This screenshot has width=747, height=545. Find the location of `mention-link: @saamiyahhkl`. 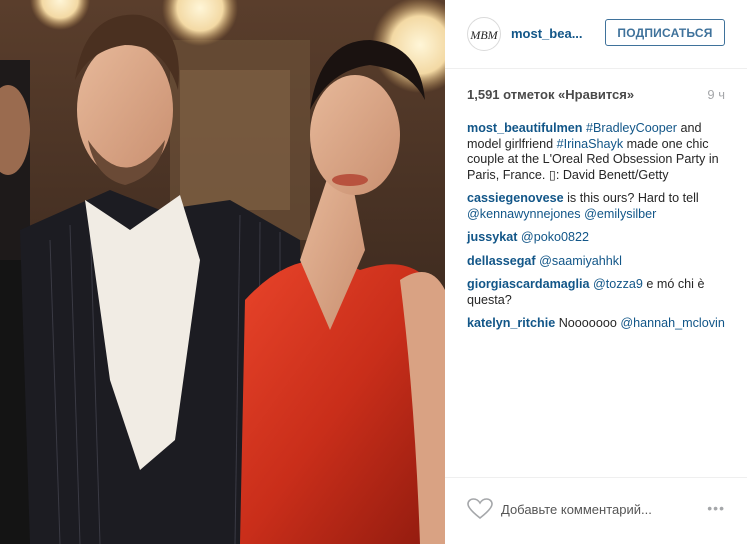

mention-link: @saamiyahhkl is located at coordinates (580, 261).